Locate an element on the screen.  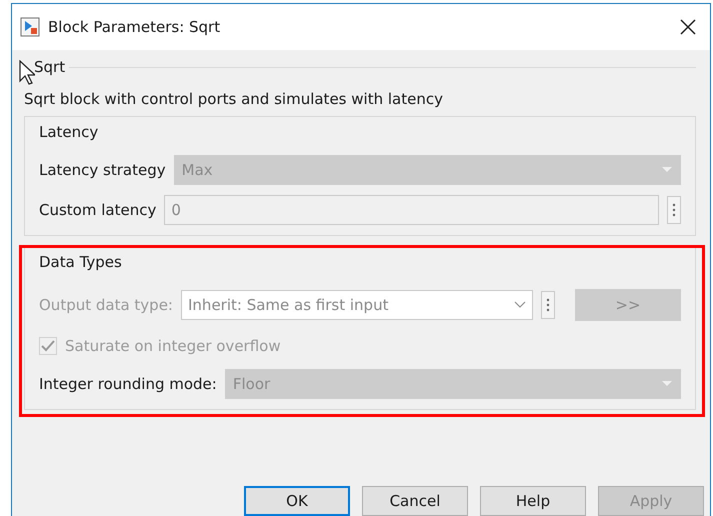
window-title: Block Parameters: Sqrt is located at coordinates (135, 27).